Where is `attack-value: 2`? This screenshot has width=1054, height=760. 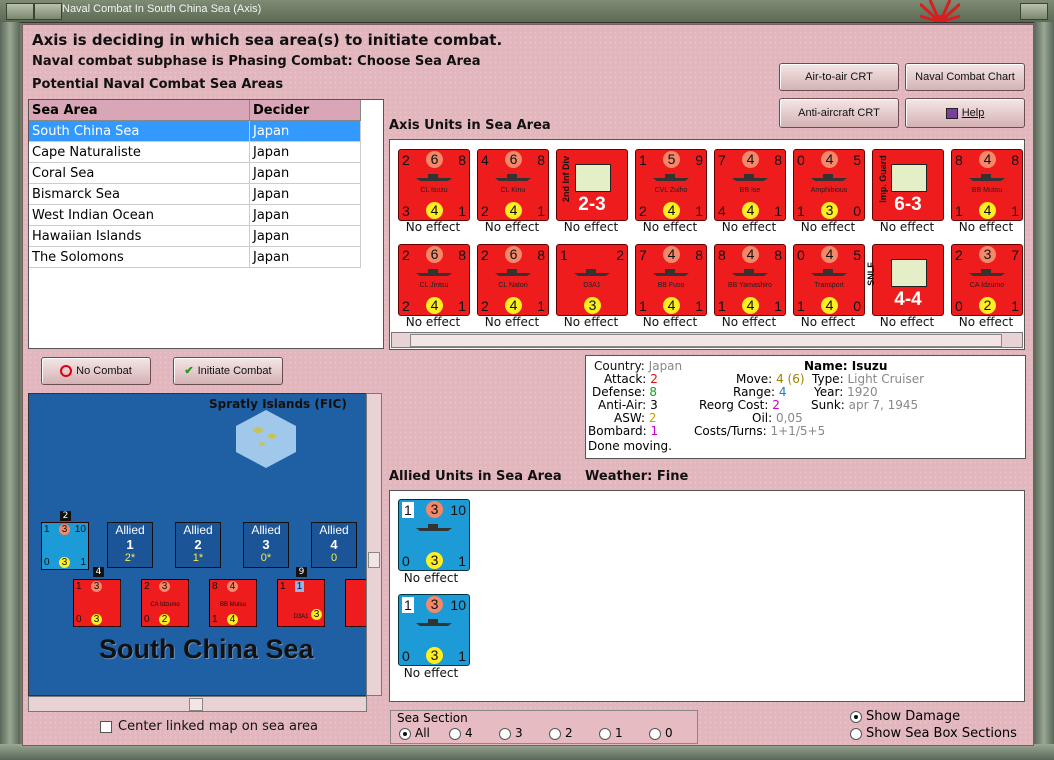
attack-value: 2 is located at coordinates (654, 379).